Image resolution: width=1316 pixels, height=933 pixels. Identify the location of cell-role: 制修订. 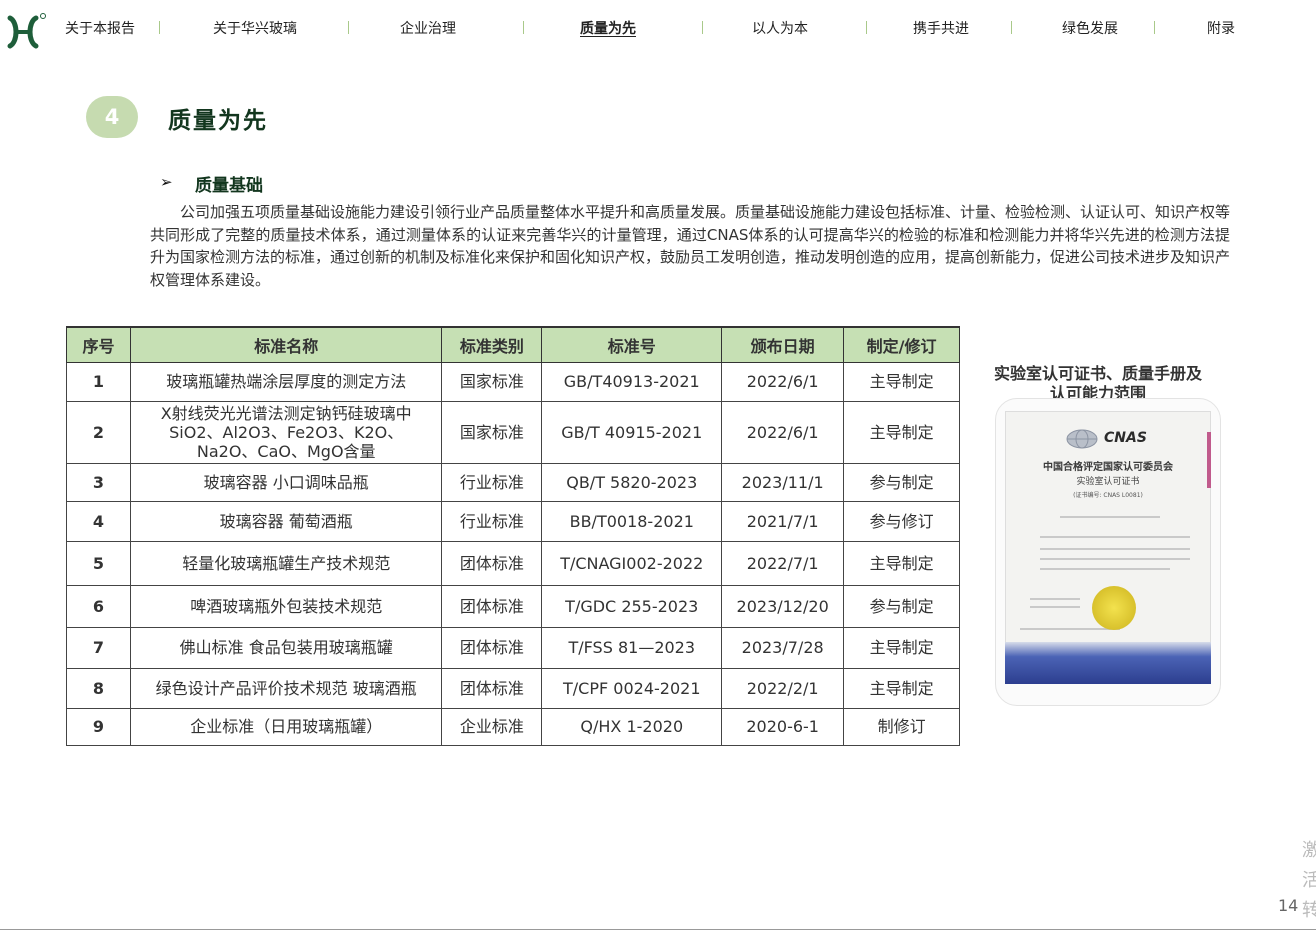
(901, 726).